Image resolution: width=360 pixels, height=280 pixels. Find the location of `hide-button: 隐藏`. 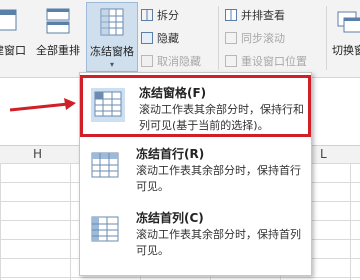

hide-button: 隐藏 is located at coordinates (160, 38).